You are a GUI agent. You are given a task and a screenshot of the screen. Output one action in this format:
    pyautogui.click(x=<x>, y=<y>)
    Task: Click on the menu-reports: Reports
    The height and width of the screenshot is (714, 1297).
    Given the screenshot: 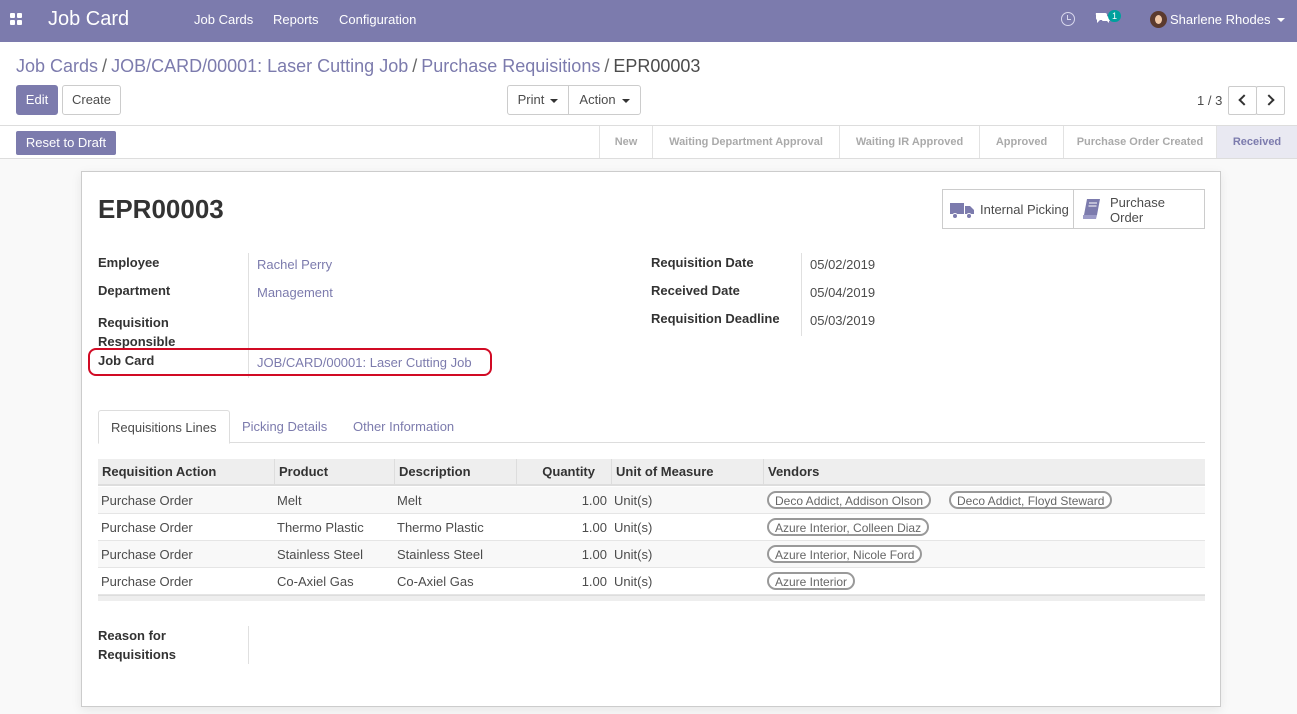 What is the action you would take?
    pyautogui.click(x=296, y=19)
    